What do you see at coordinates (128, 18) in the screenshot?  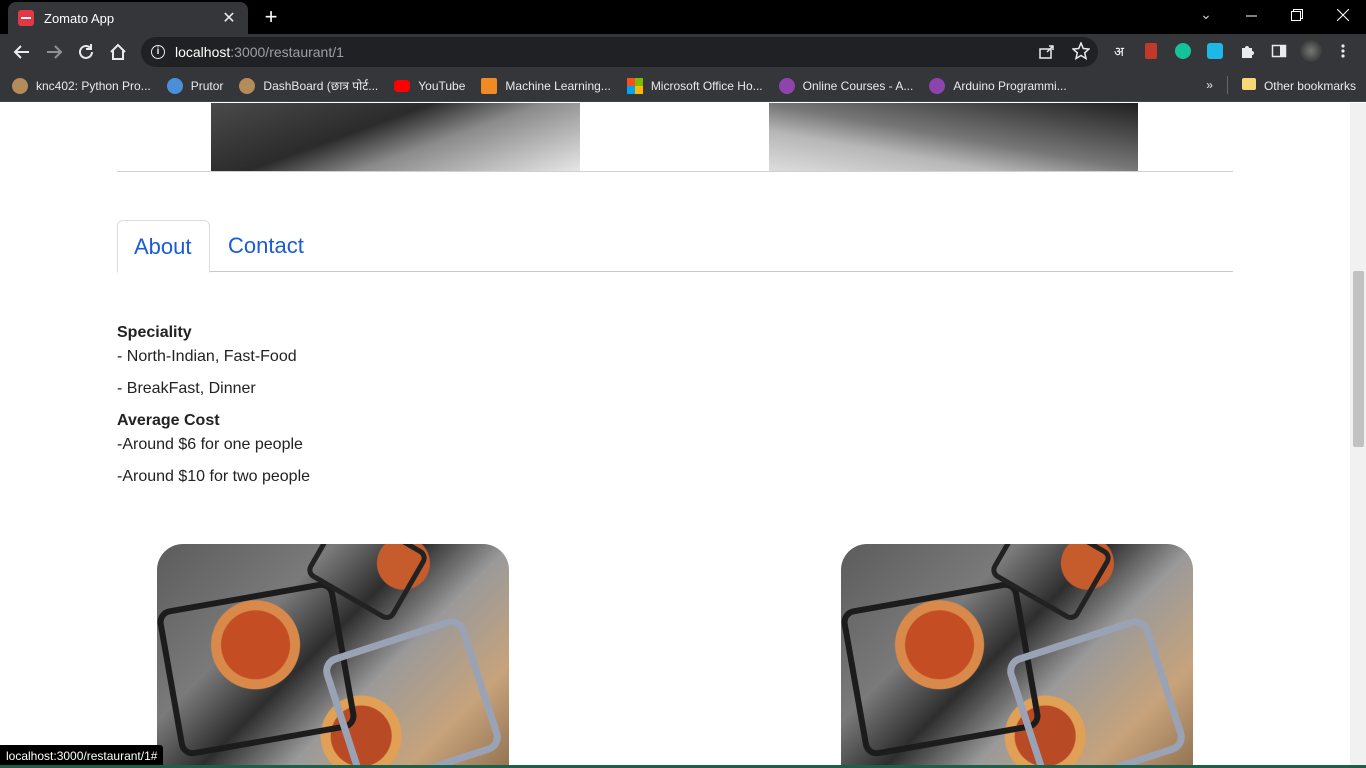 I see `browser-tab: Zomato App ✕` at bounding box center [128, 18].